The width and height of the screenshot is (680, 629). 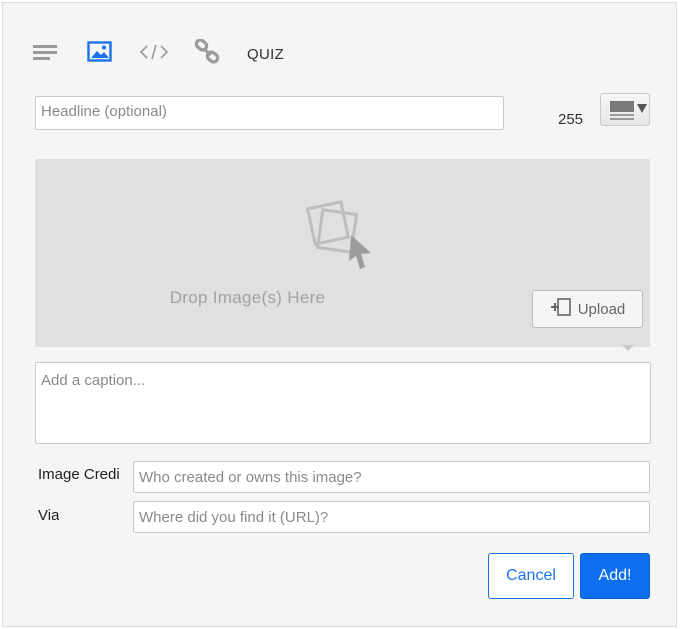 I want to click on code-icon, so click(x=154, y=54).